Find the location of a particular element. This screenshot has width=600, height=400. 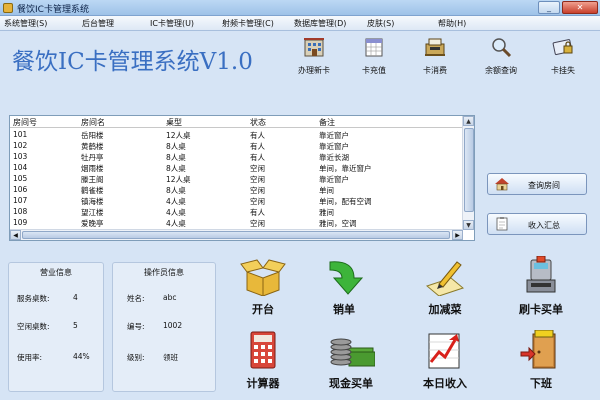

menu-rf-card: 射频卡管理(C) is located at coordinates (248, 23).